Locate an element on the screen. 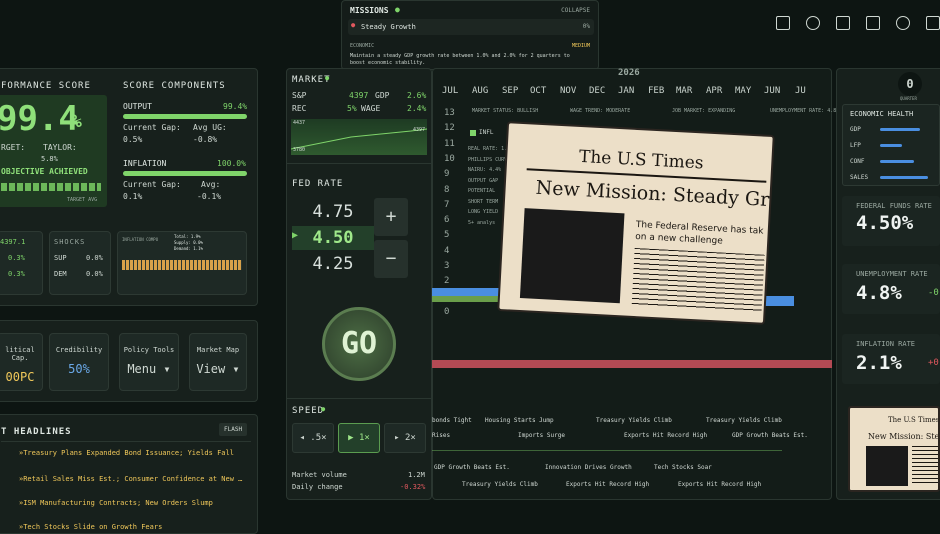  newspaper-headline: New Mission: Steady Gro is located at coordinates (655, 194).